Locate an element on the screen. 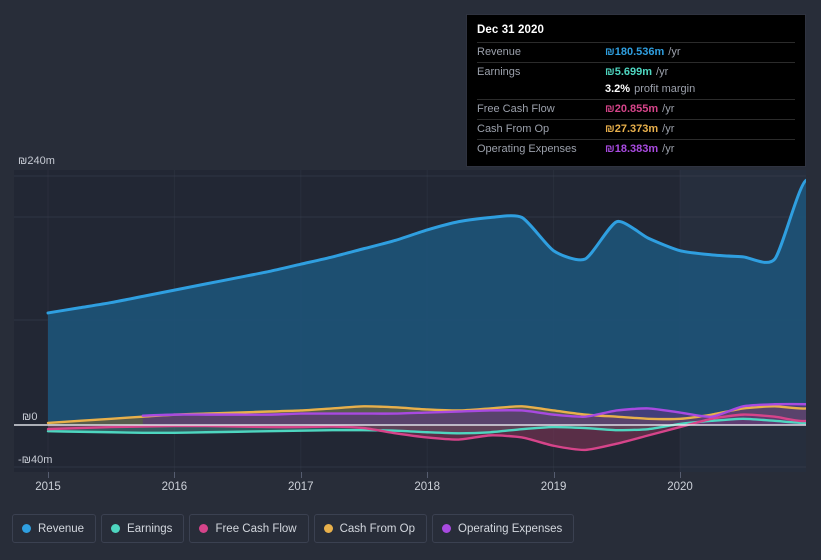 This screenshot has width=821, height=560. y-axis-label-240m: ₪240m is located at coordinates (36, 161).